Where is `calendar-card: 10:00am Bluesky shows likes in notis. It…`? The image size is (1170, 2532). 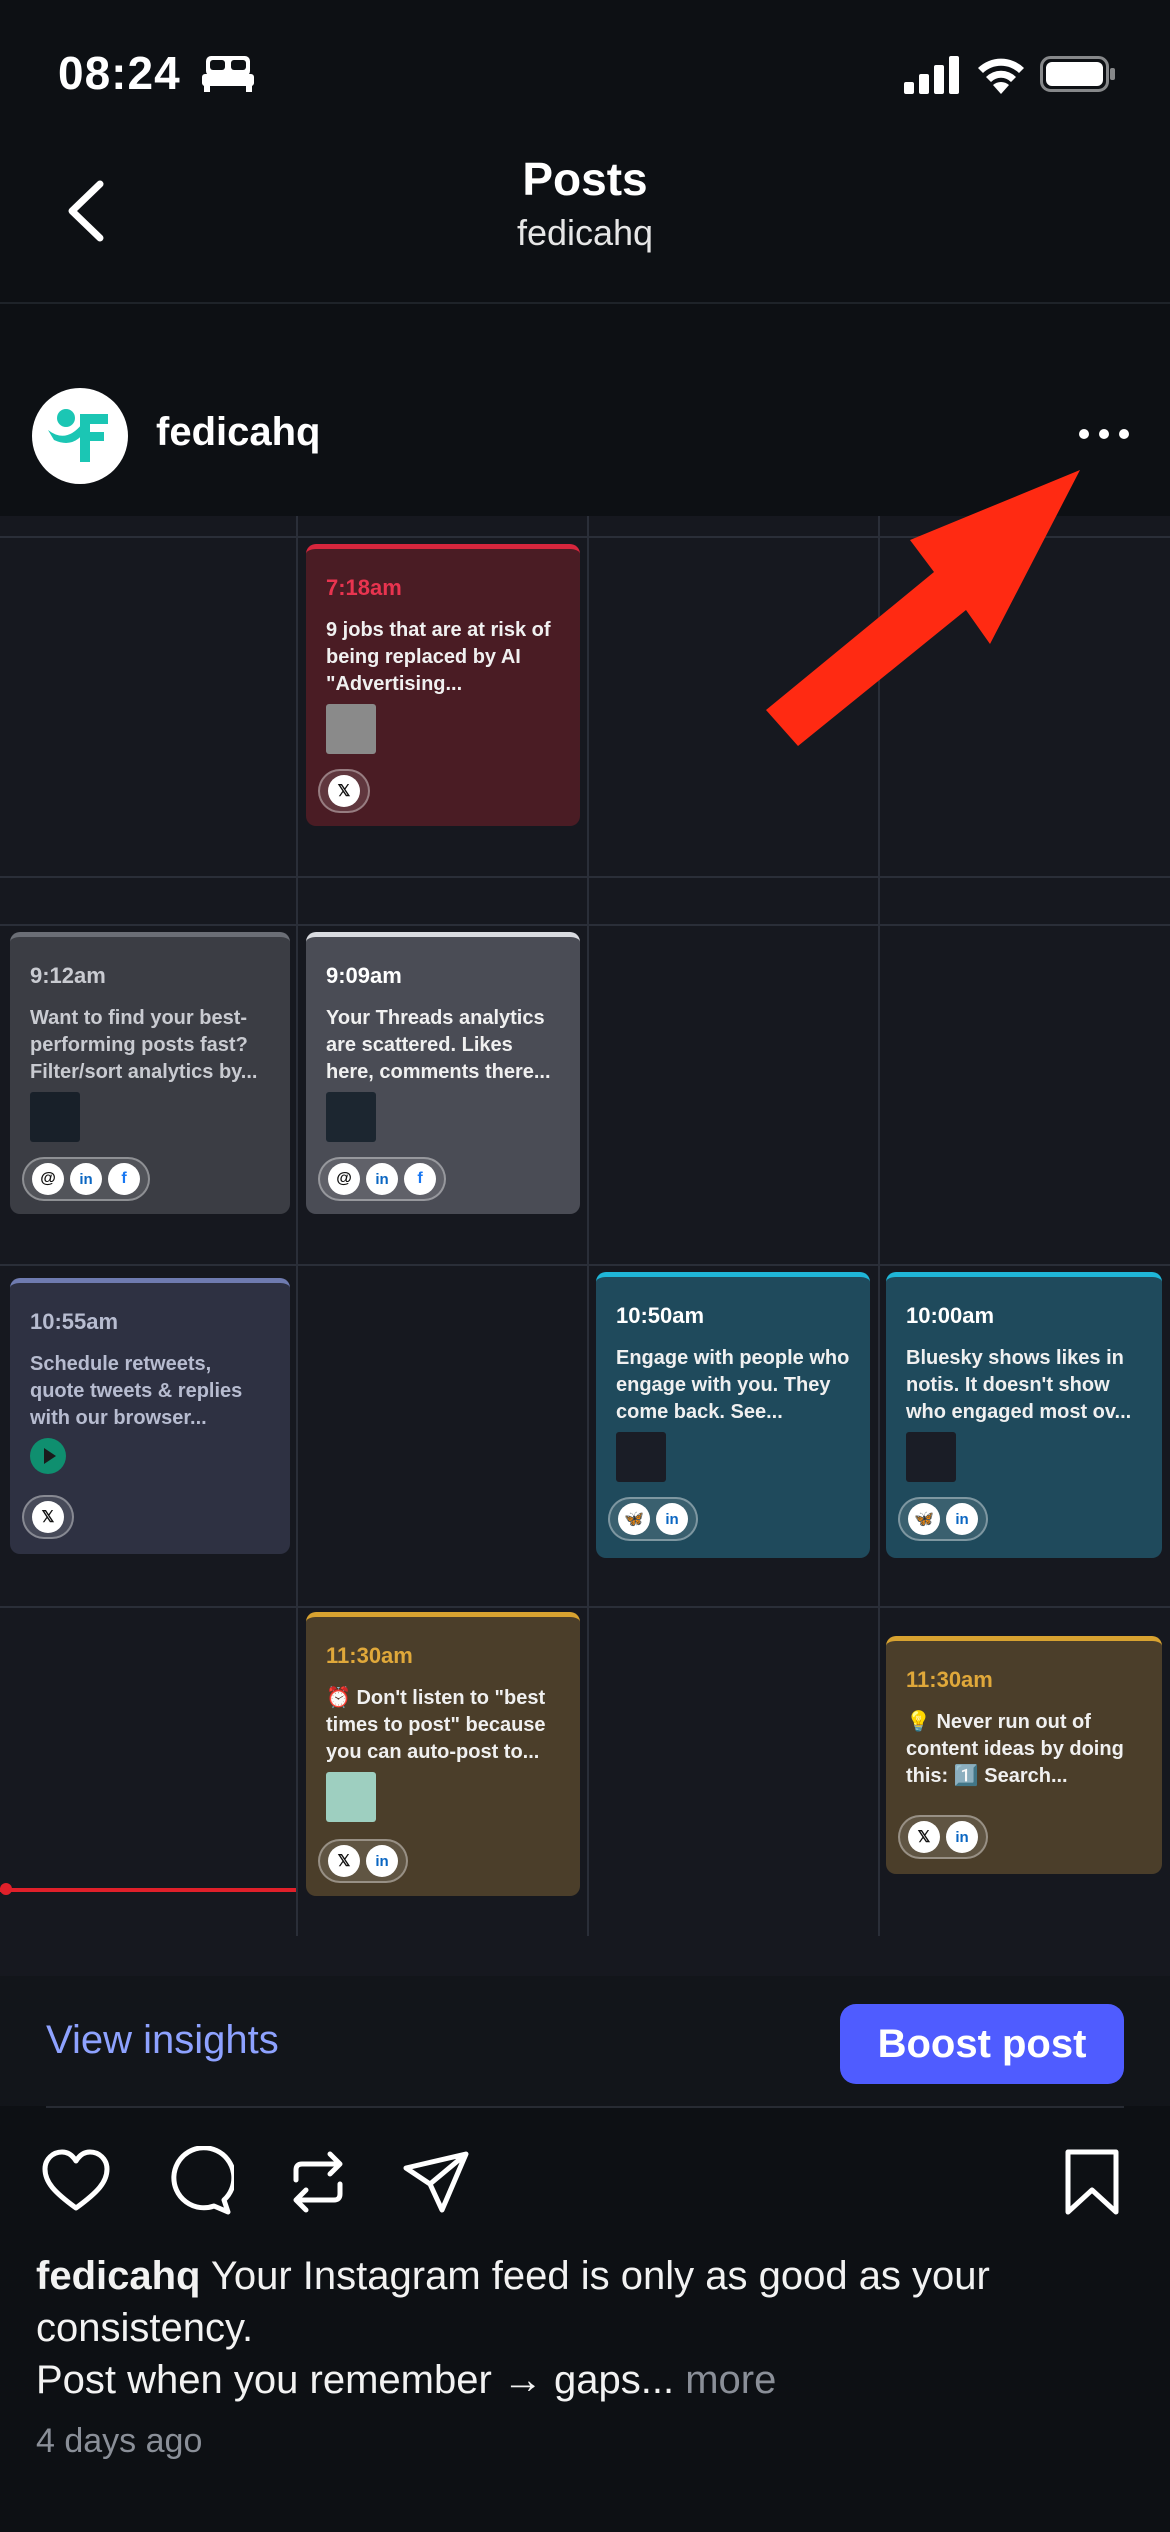
calendar-card: 10:00am Bluesky shows likes in notis. It… is located at coordinates (1024, 1415).